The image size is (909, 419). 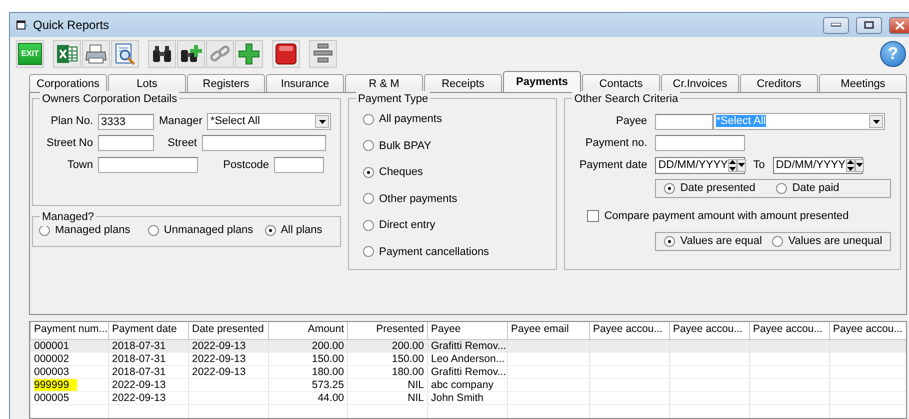 I want to click on table-cell: abc company, so click(x=462, y=384).